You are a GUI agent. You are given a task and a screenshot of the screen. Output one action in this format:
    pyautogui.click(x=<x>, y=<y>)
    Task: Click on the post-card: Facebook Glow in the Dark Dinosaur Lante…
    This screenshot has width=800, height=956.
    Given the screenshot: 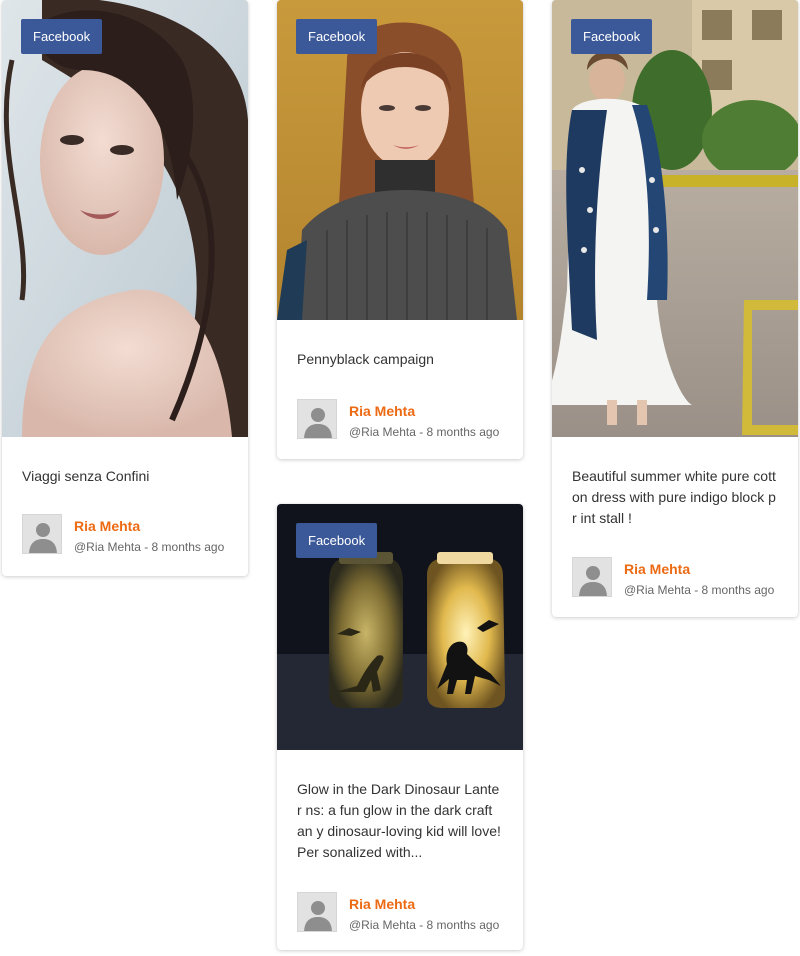 What is the action you would take?
    pyautogui.click(x=400, y=727)
    